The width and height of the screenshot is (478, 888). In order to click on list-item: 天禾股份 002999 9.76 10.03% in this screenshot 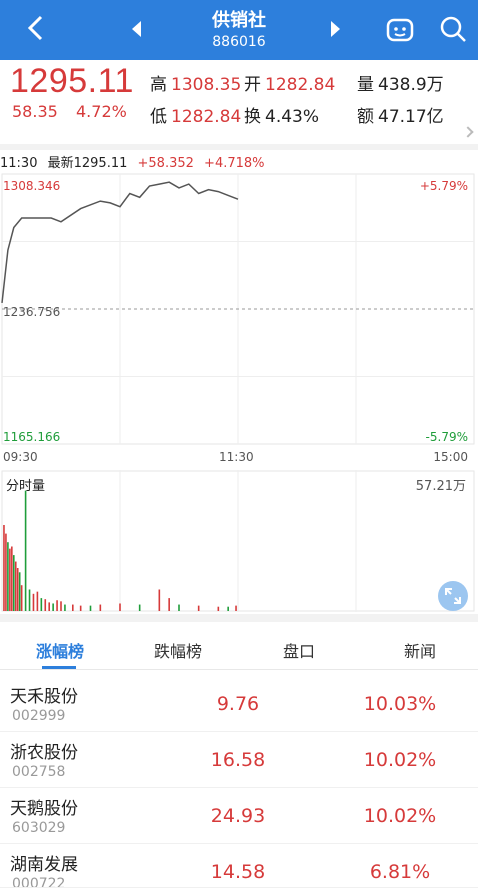, I will do `click(239, 704)`.